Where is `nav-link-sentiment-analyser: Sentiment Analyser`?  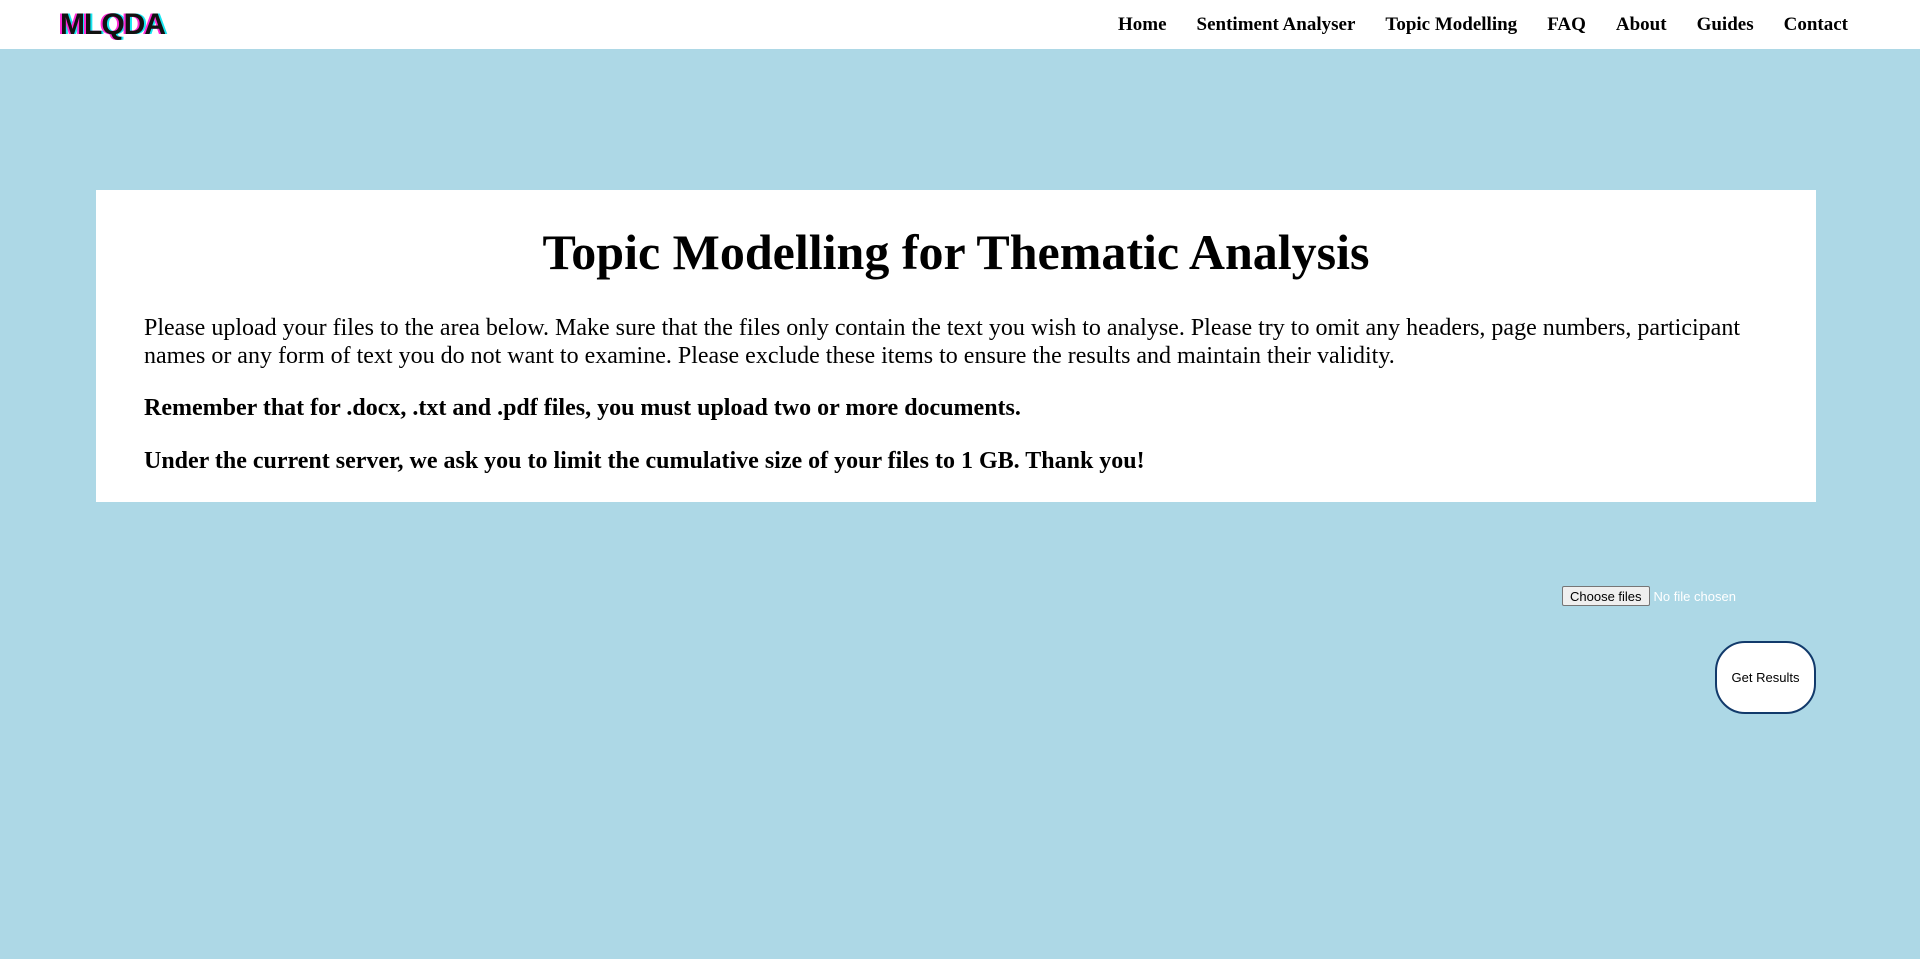
nav-link-sentiment-analyser: Sentiment Analyser is located at coordinates (1276, 25).